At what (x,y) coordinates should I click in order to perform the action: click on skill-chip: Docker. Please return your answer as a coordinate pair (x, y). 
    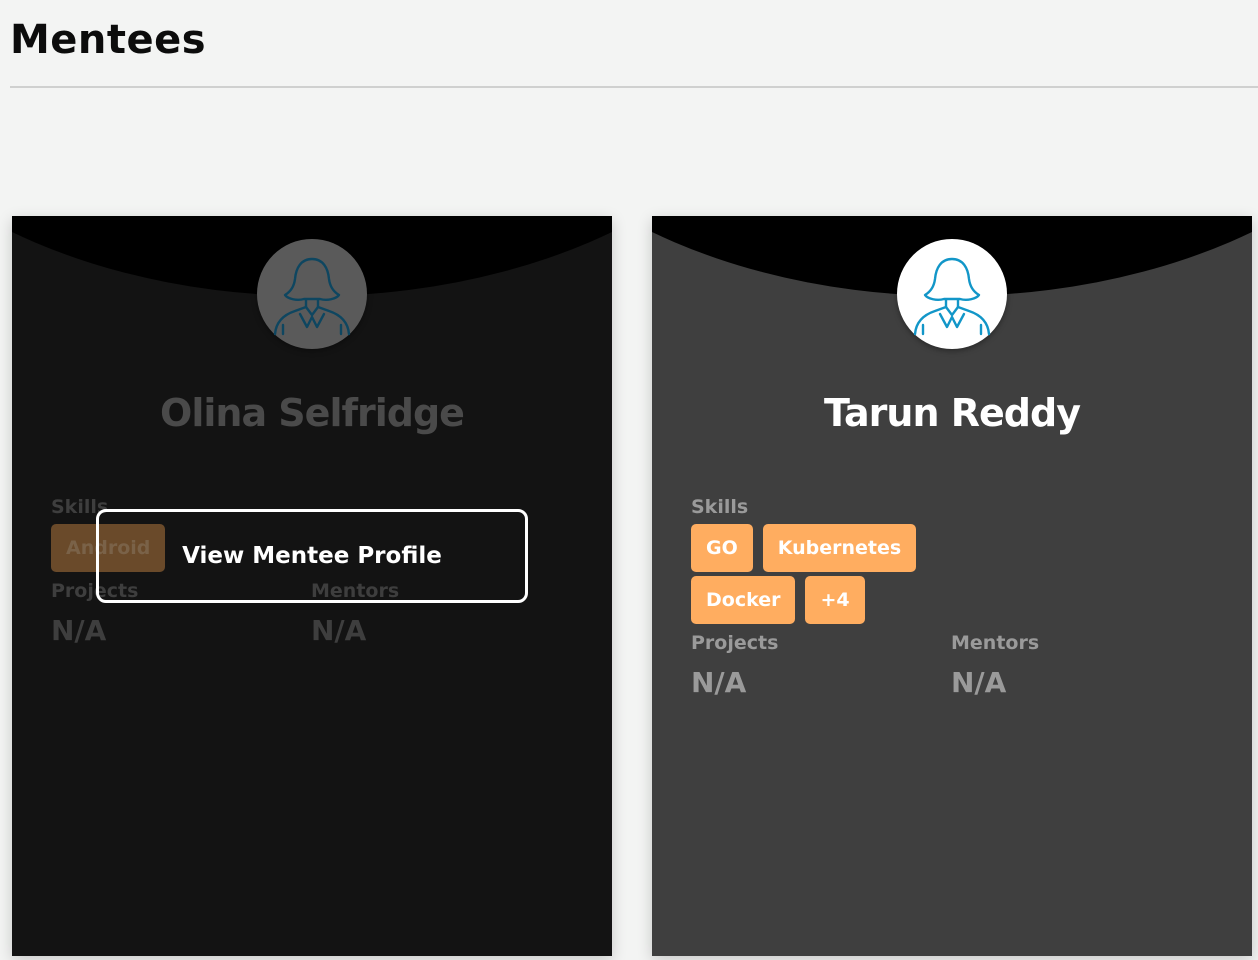
    Looking at the image, I should click on (743, 600).